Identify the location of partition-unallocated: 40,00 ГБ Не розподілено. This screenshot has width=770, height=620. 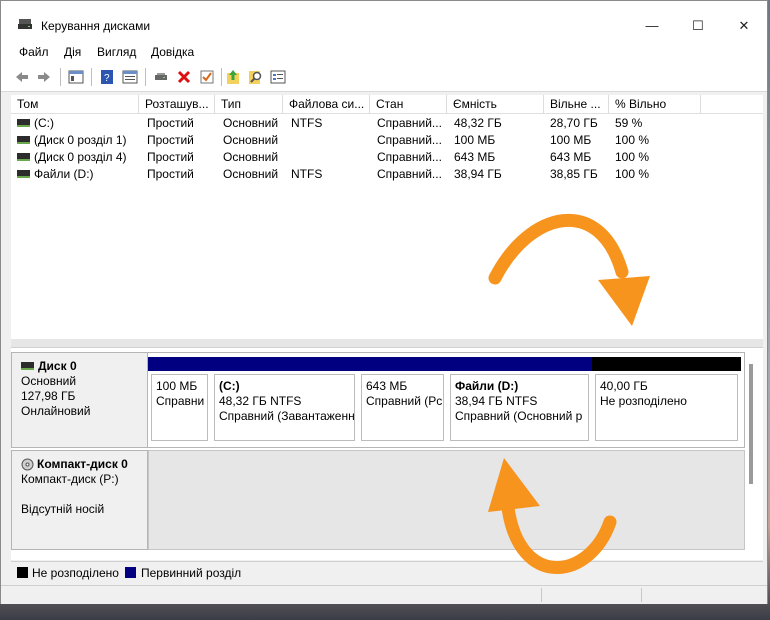
(666, 401).